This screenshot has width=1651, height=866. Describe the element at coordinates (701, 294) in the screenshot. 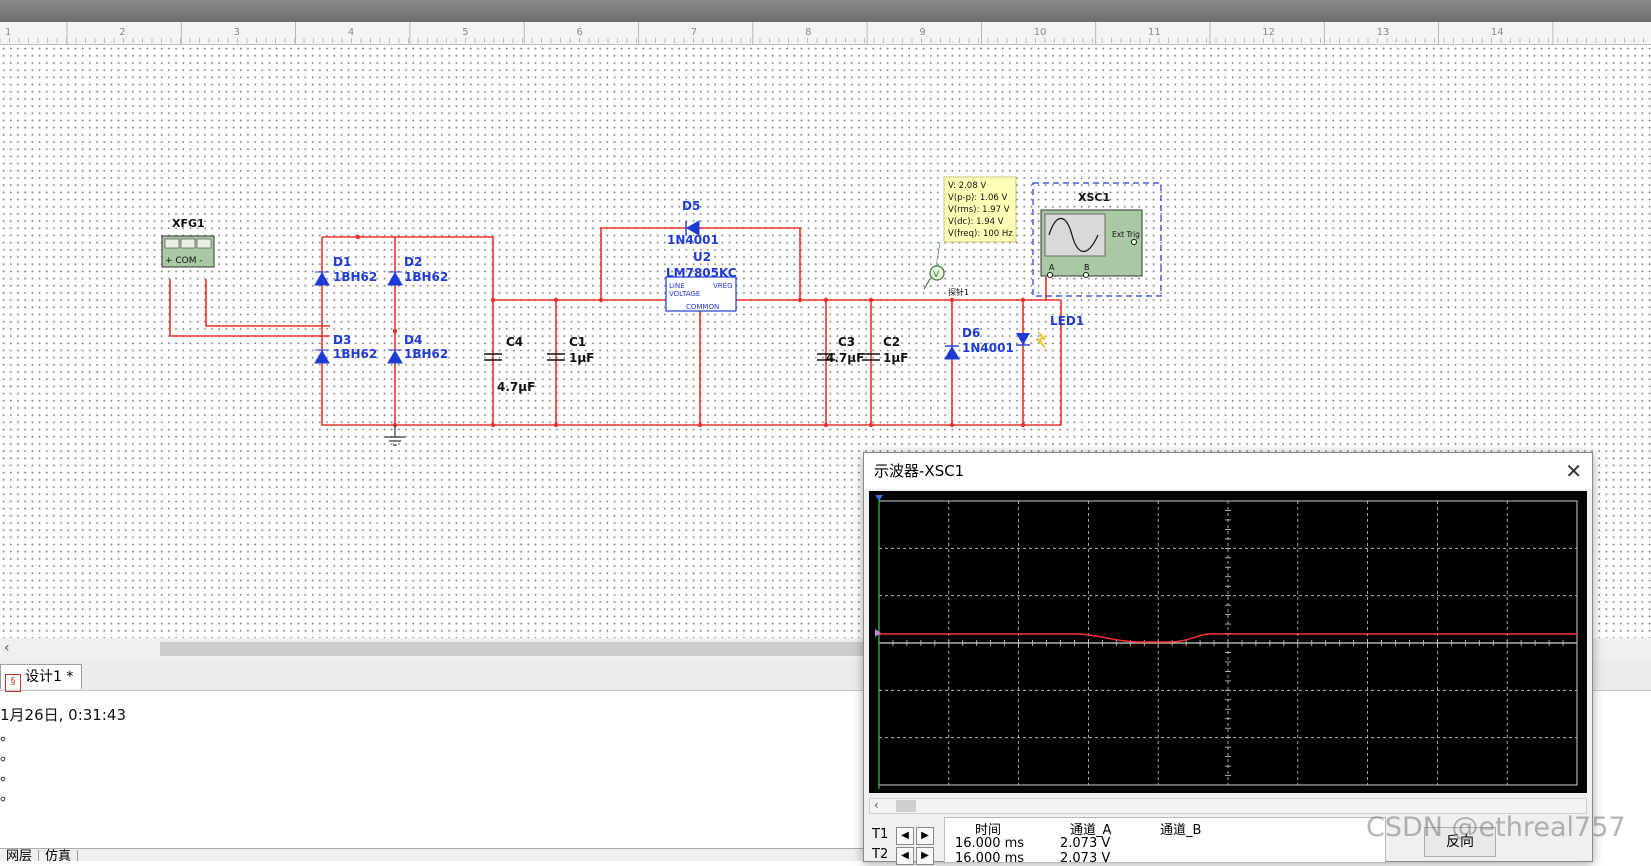

I see `regulator-u2: LINE VREG VOLTAGE COMMON` at that location.